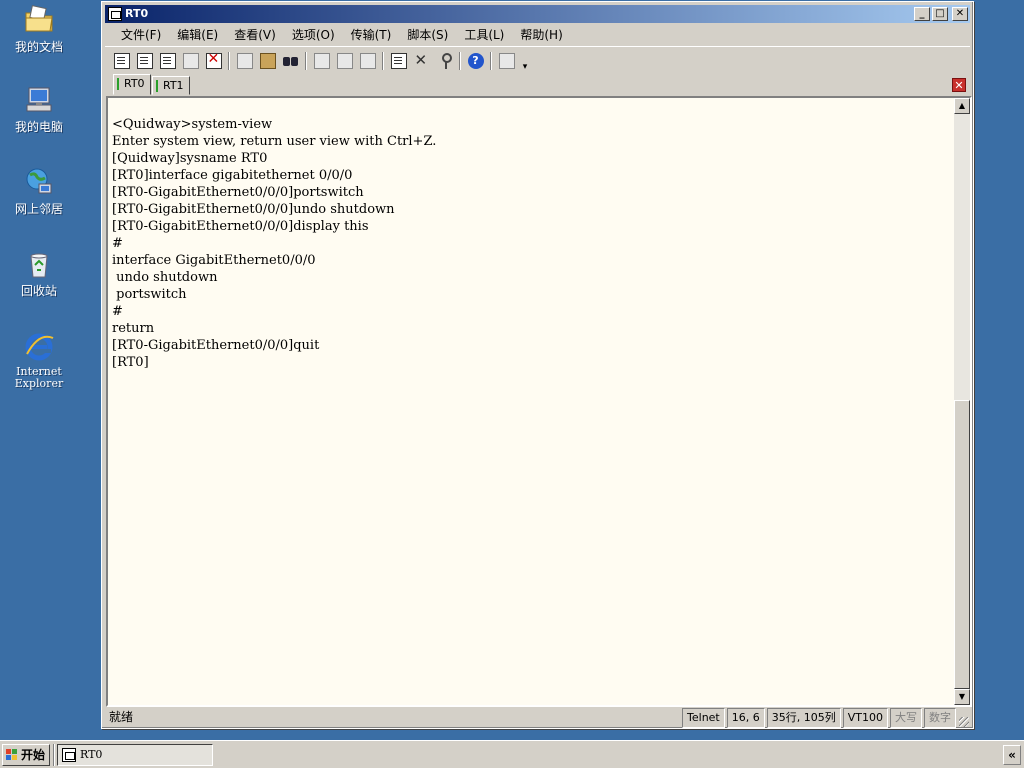 Image resolution: width=1024 pixels, height=768 pixels. I want to click on connect-tab-button, so click(167, 61).